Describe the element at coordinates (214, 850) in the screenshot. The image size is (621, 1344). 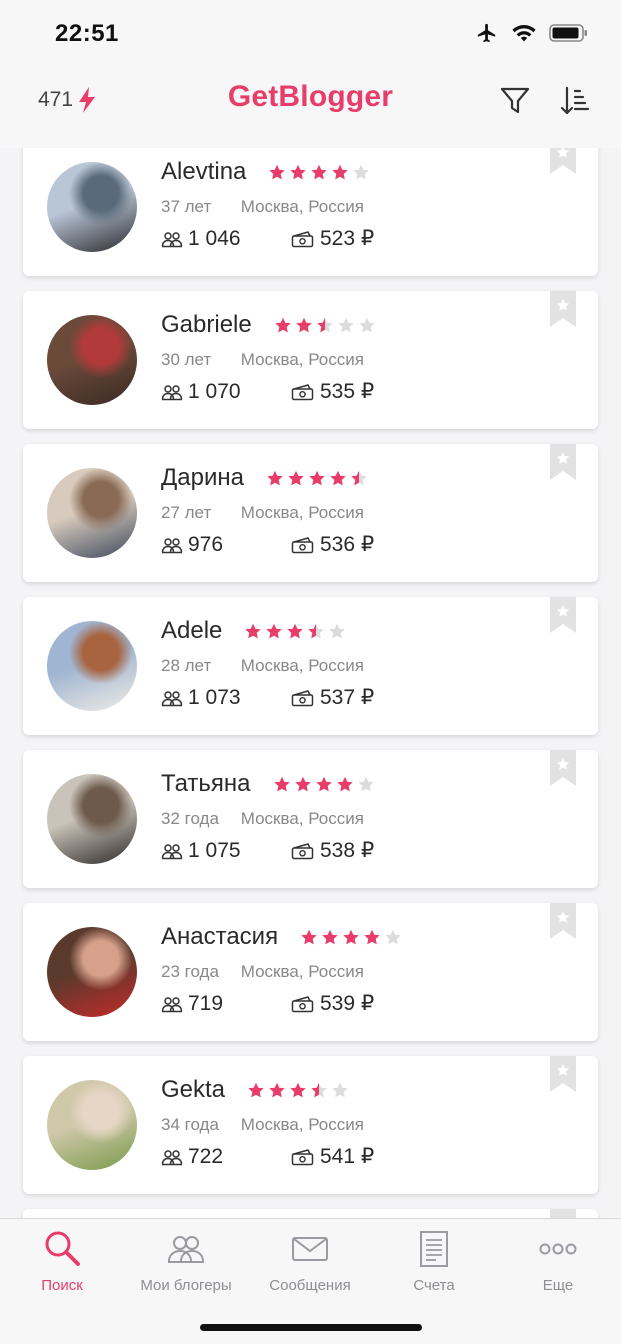
I see `subscribers-value: 1 075` at that location.